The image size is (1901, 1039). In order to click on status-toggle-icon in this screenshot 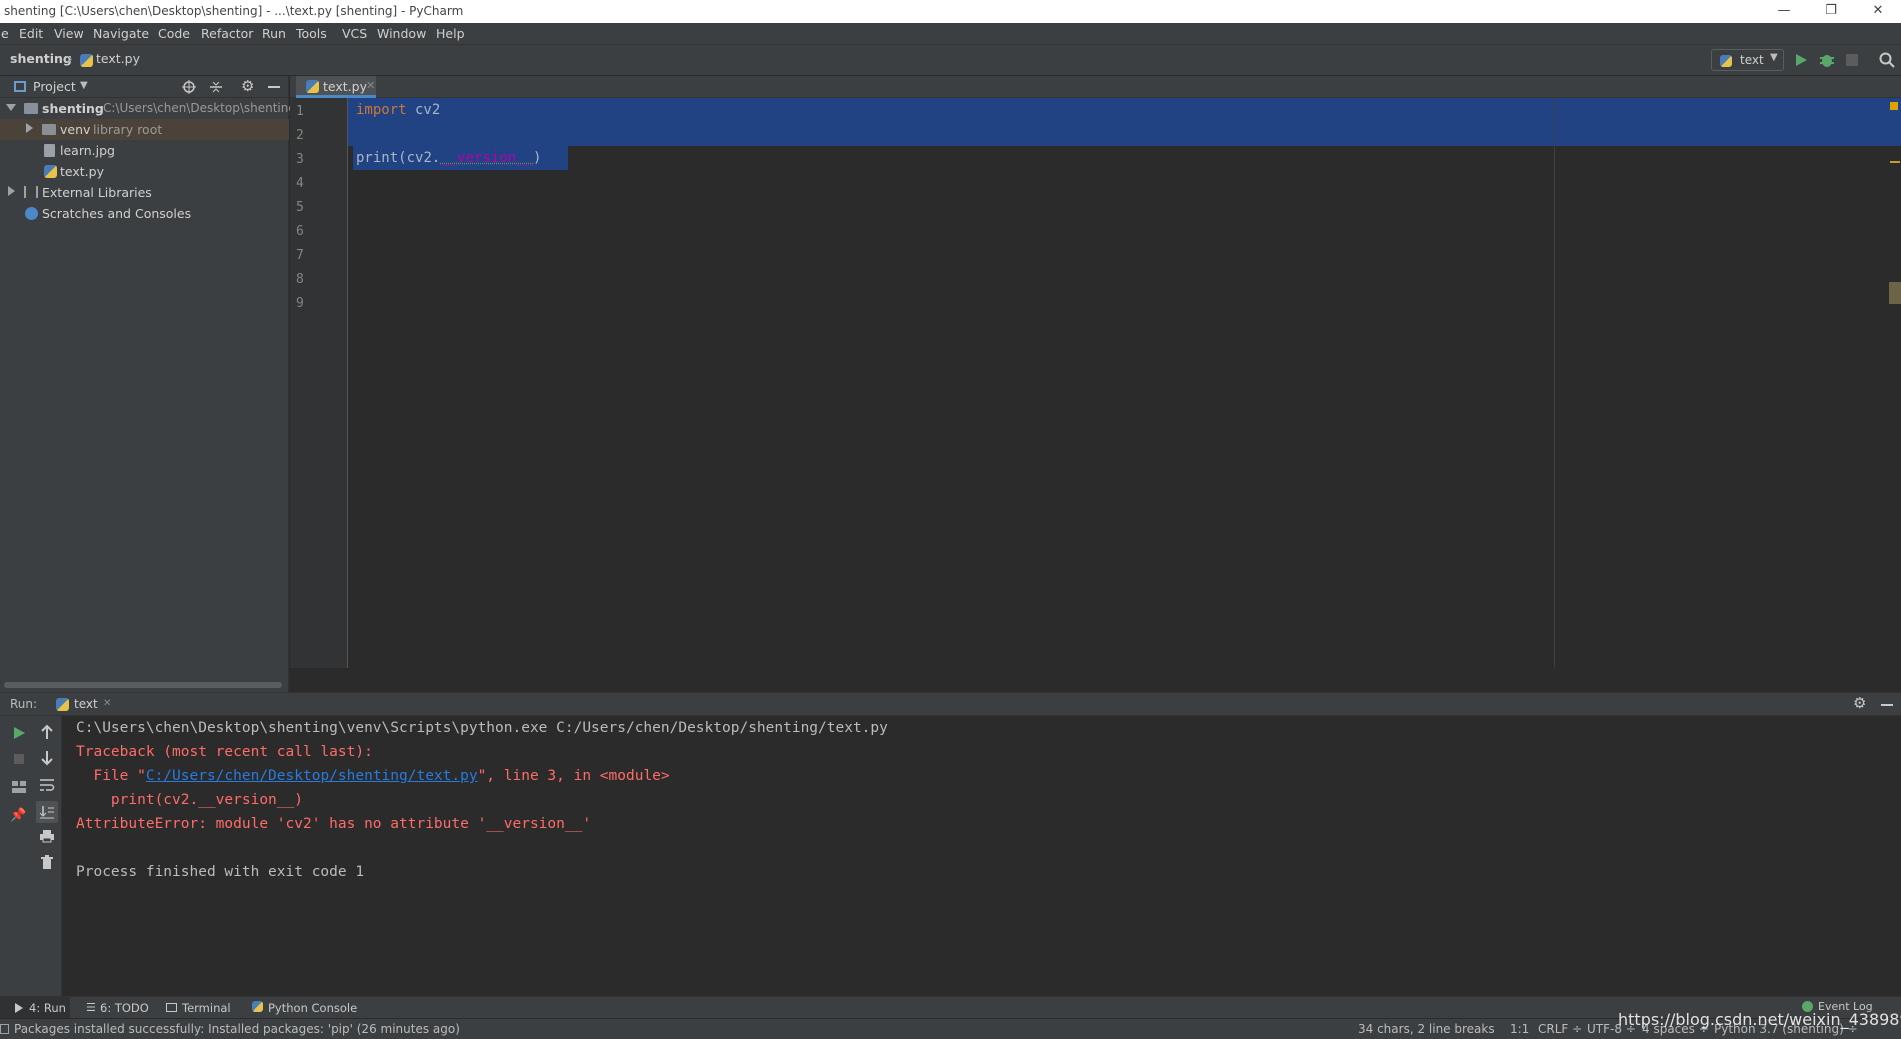, I will do `click(4, 1029)`.